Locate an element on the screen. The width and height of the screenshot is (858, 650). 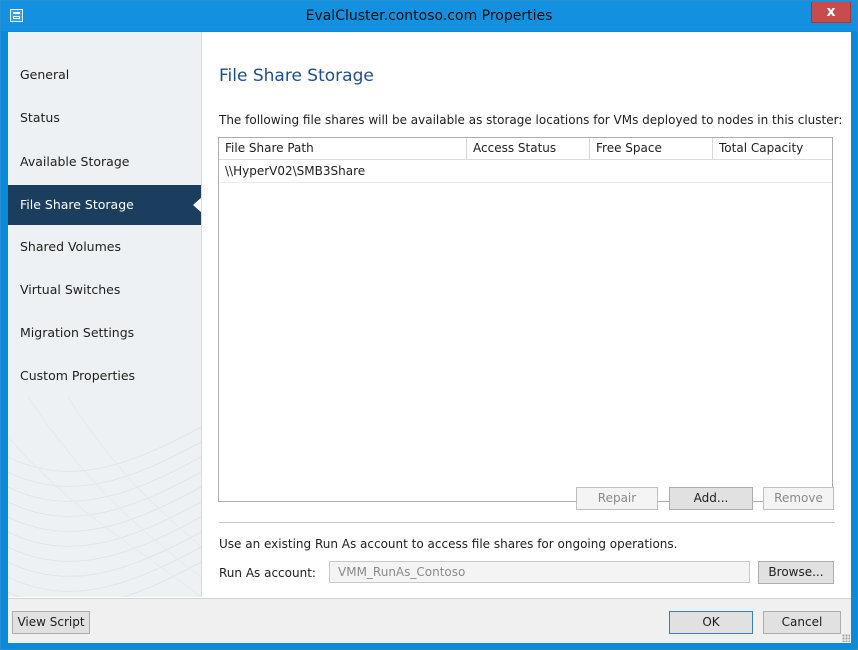
column-header-file-share-path: File Share Path is located at coordinates (343, 148).